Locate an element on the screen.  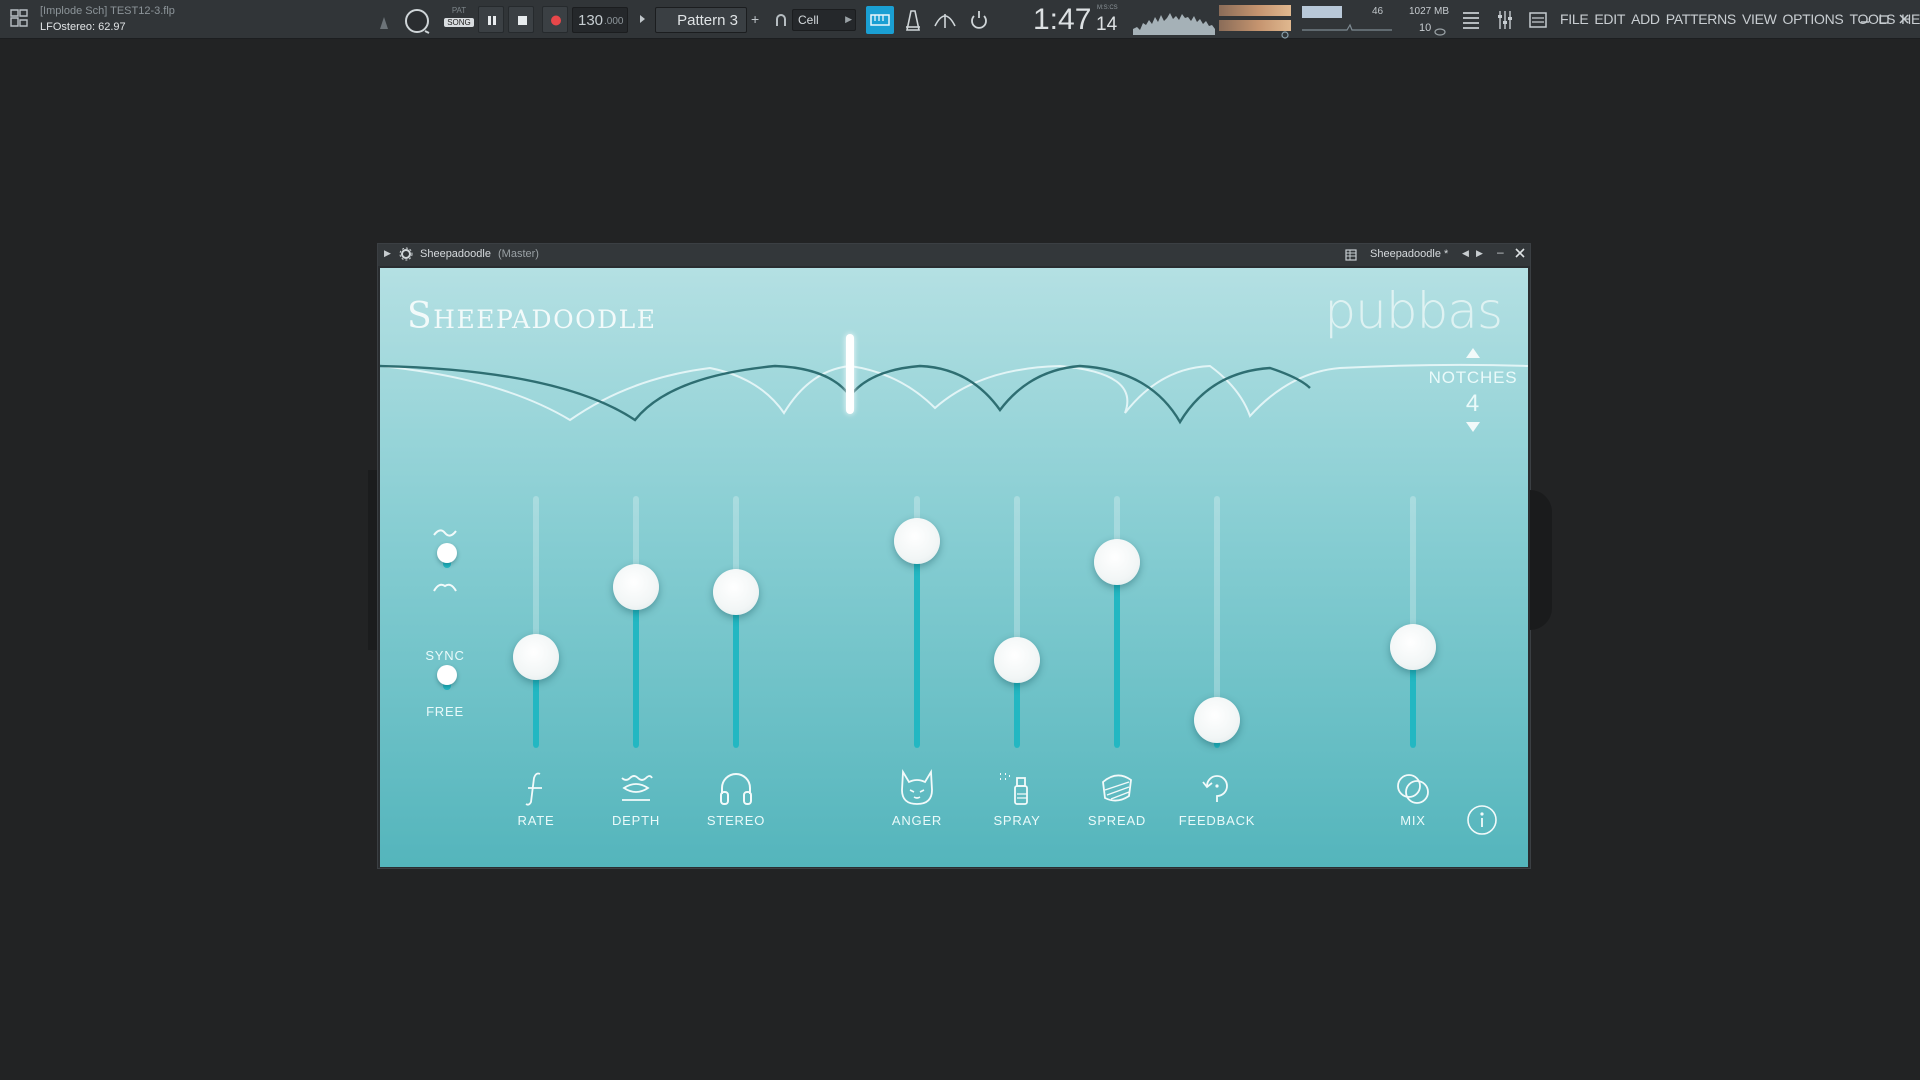
depth-slider-handle is located at coordinates (636, 586).